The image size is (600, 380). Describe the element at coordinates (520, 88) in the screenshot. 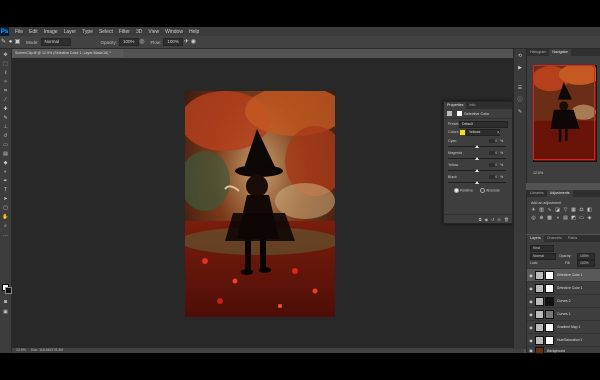

I see `properties-icon: ☰` at that location.